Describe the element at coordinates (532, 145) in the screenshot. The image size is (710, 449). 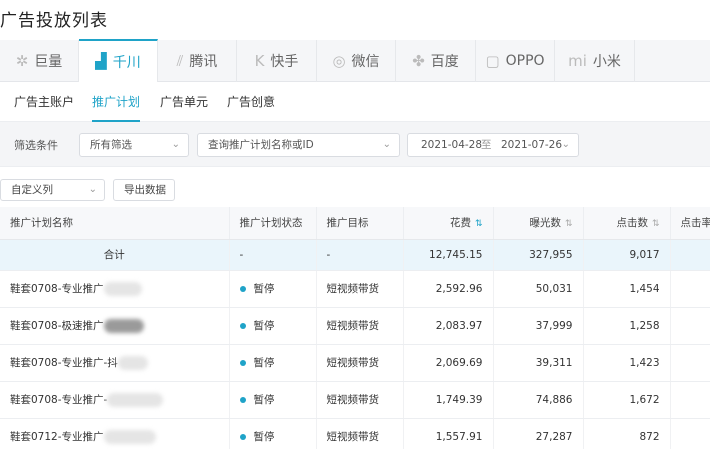
I see `date-to: 2021-07-26` at that location.